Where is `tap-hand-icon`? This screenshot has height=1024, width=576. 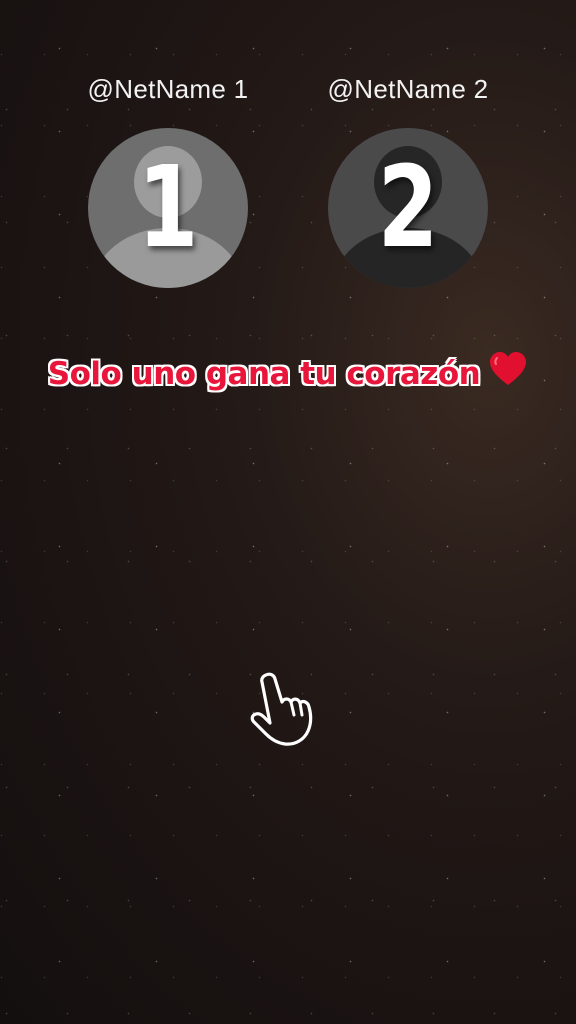
tap-hand-icon is located at coordinates (290, 710).